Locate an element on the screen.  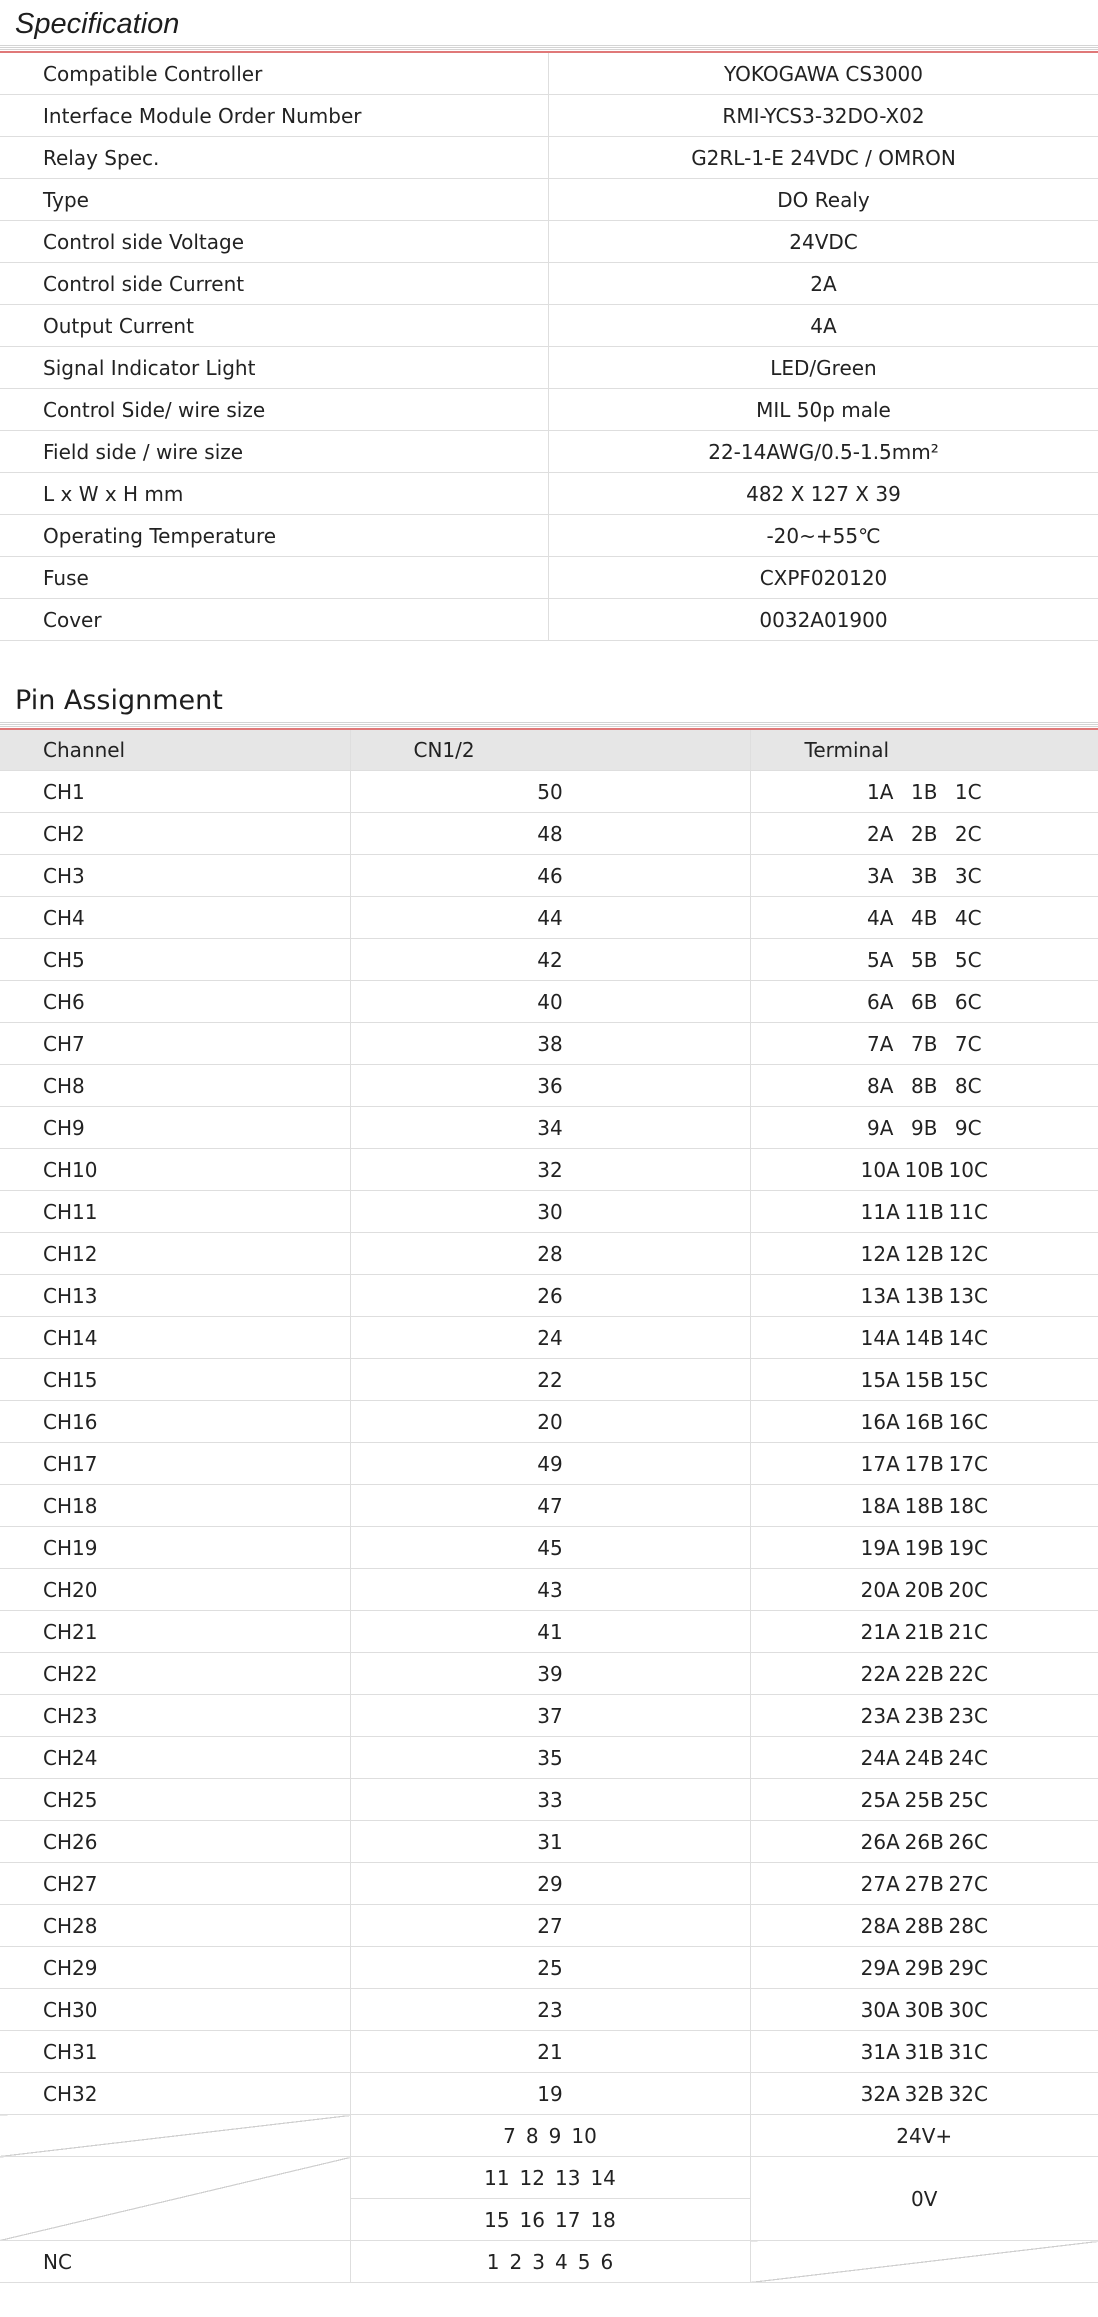
terminal-group: 4A 4B 4C is located at coordinates (923, 917).